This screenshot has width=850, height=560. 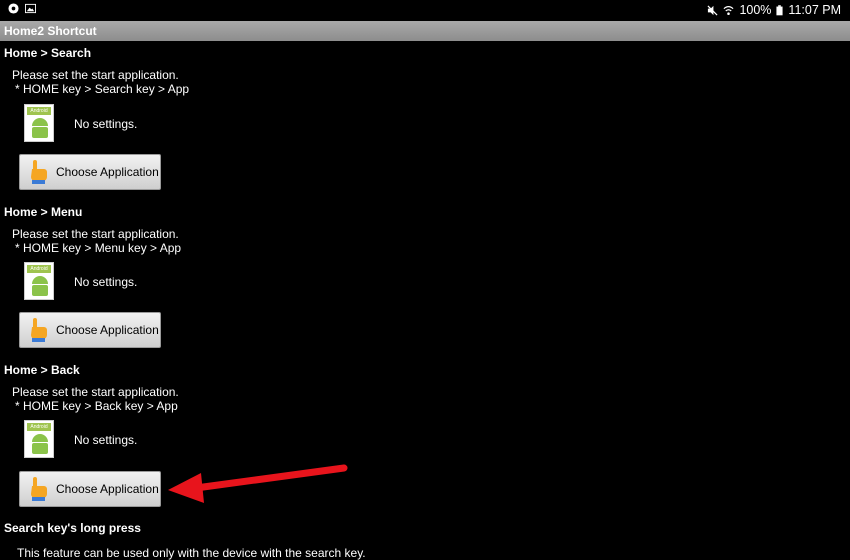 What do you see at coordinates (102, 89) in the screenshot?
I see `description-line: * HOME key > Search key > App` at bounding box center [102, 89].